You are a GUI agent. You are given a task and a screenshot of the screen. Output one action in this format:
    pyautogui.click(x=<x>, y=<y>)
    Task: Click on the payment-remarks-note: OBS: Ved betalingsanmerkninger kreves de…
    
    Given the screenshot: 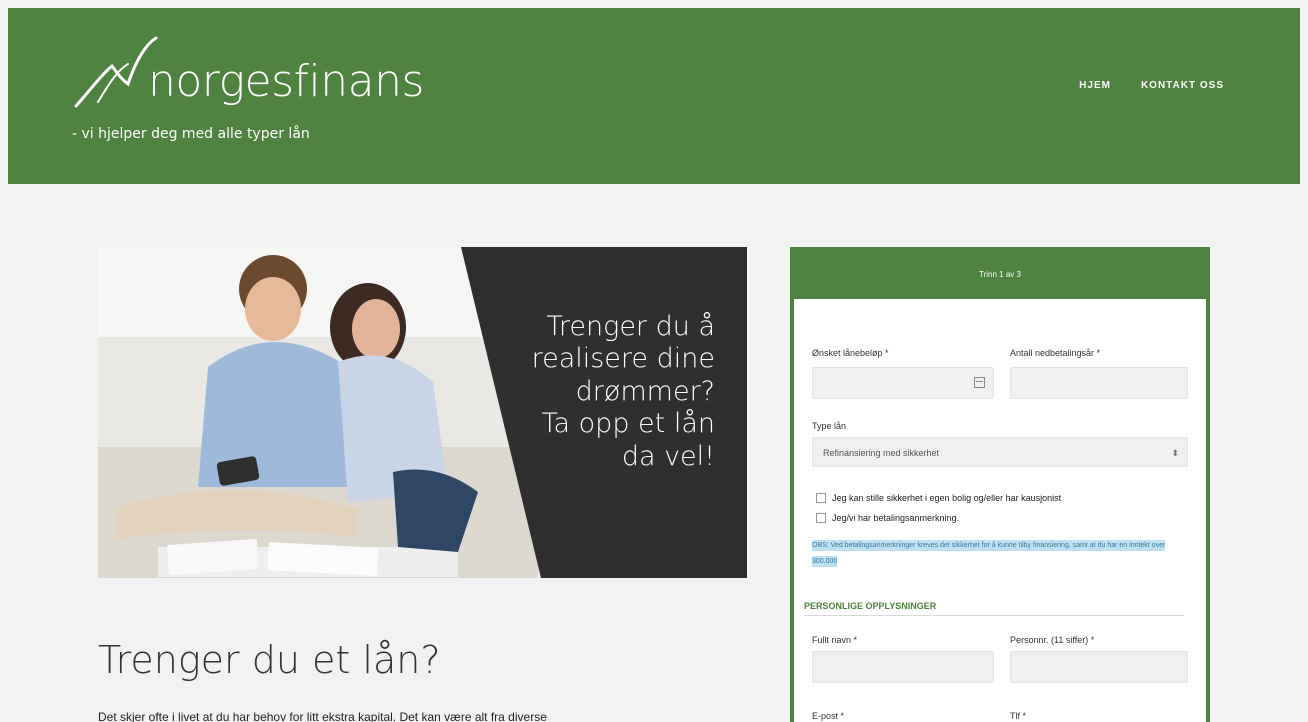 What is the action you would take?
    pyautogui.click(x=992, y=554)
    